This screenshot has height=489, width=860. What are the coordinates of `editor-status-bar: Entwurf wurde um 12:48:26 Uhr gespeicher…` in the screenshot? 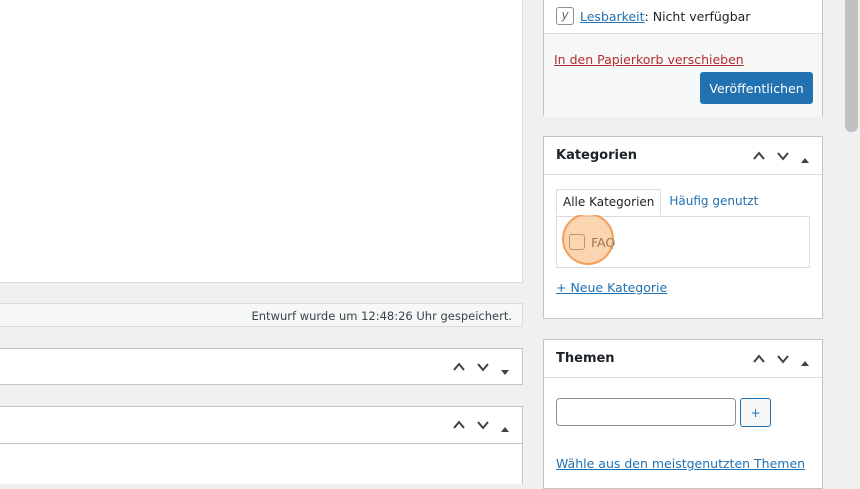 It's located at (261, 315).